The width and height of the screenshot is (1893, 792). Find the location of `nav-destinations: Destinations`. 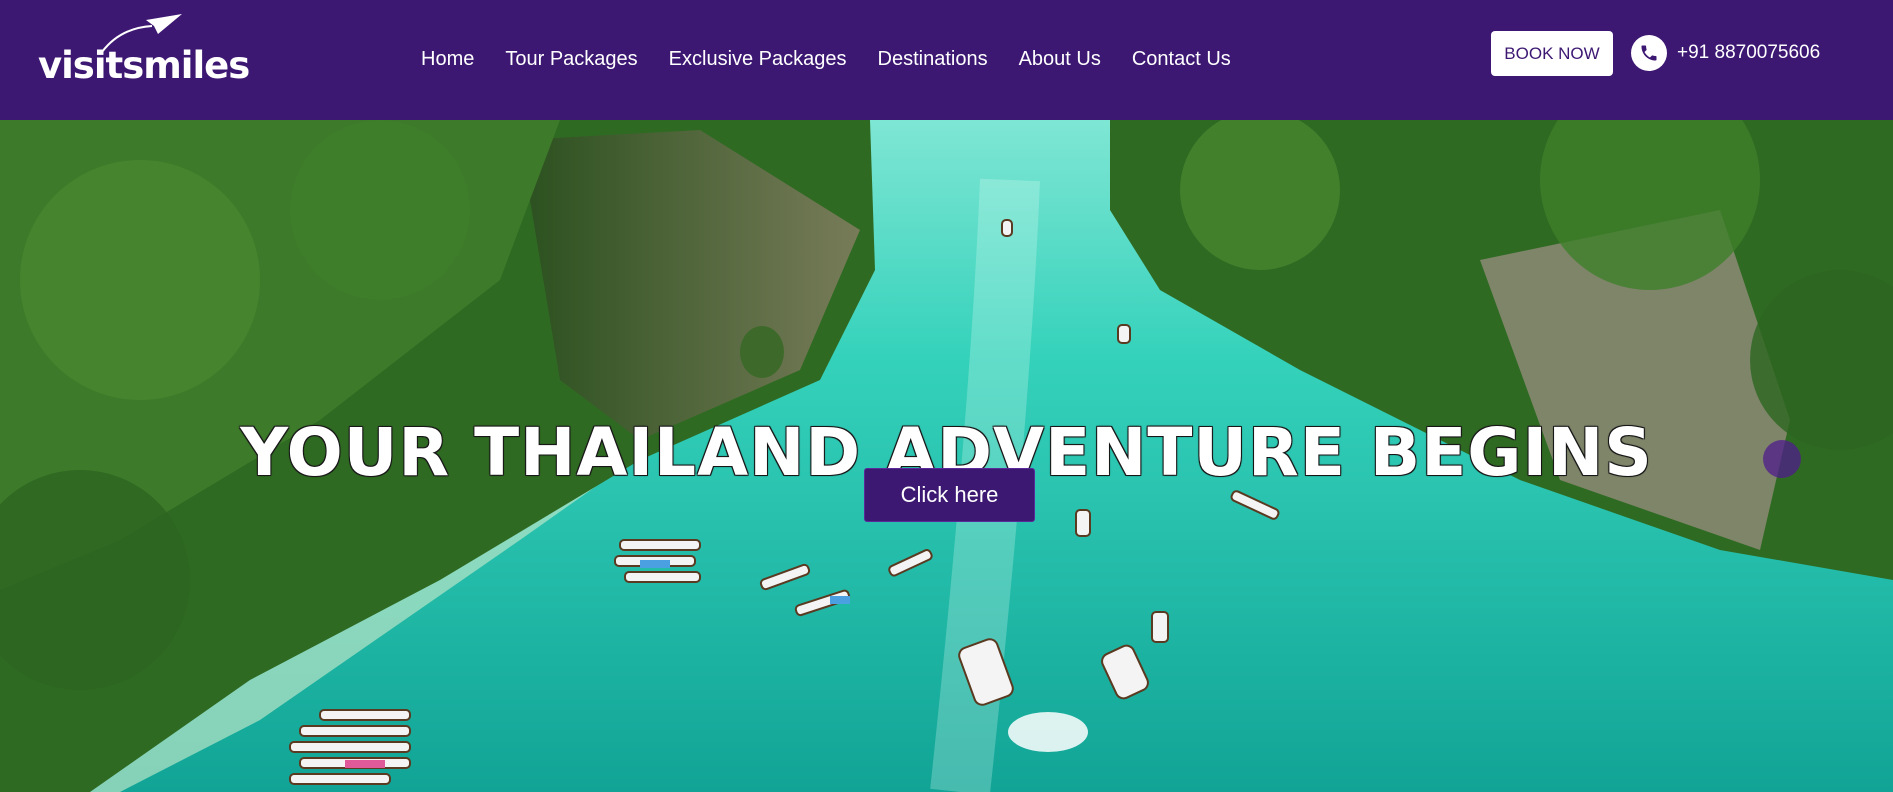

nav-destinations: Destinations is located at coordinates (933, 59).